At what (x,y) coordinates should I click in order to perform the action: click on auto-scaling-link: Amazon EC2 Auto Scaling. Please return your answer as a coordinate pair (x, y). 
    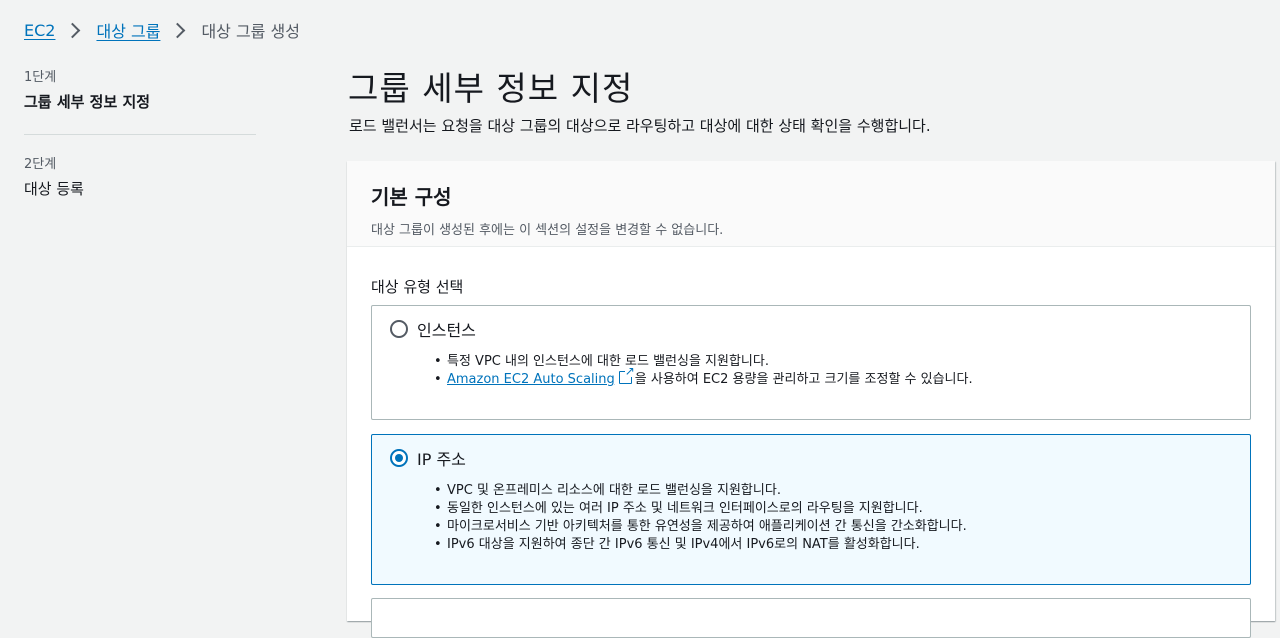
    Looking at the image, I should click on (531, 379).